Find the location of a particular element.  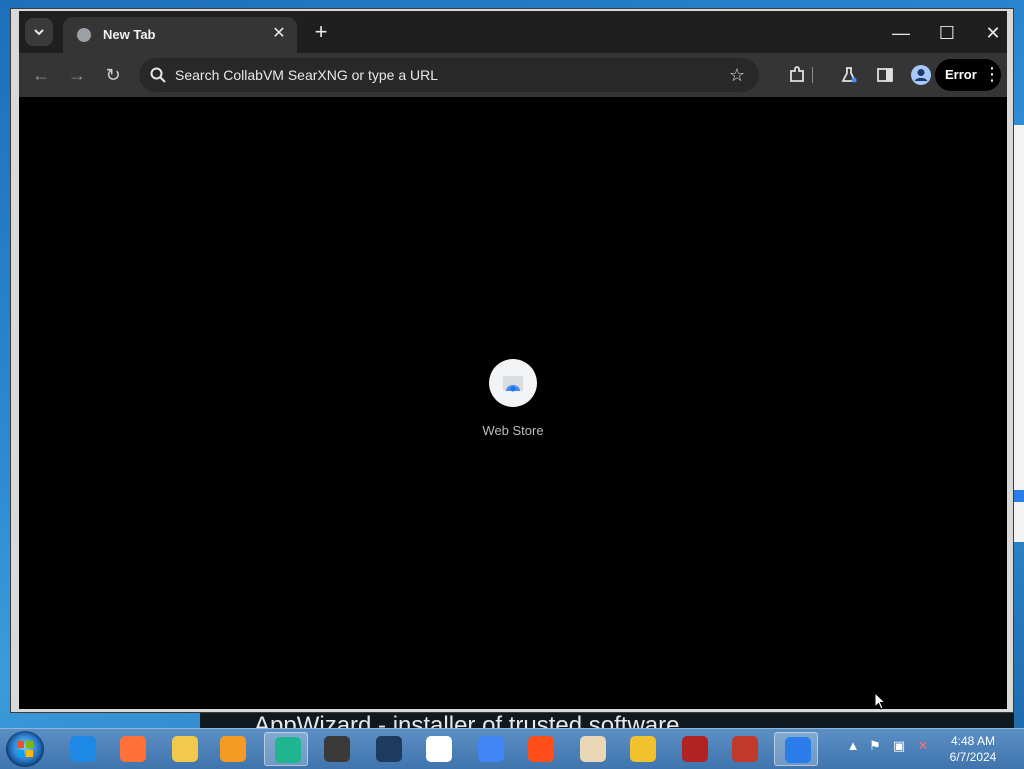

taskbar-app-world-of-tanks is located at coordinates (336, 749).